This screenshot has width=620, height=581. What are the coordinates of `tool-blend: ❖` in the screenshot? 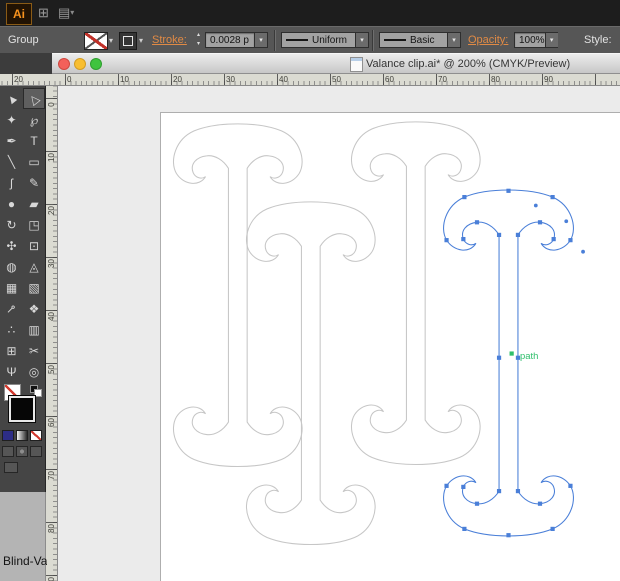 It's located at (34, 308).